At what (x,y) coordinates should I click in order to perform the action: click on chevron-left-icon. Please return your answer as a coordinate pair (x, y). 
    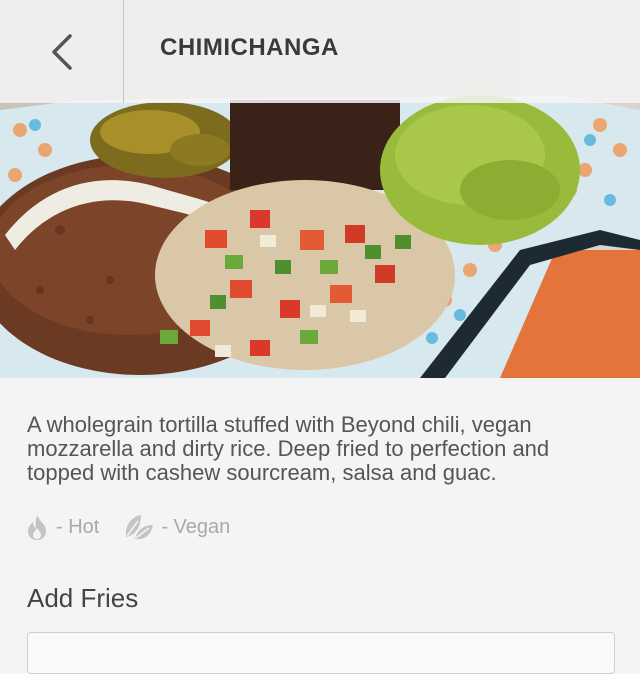
    Looking at the image, I should click on (61, 51).